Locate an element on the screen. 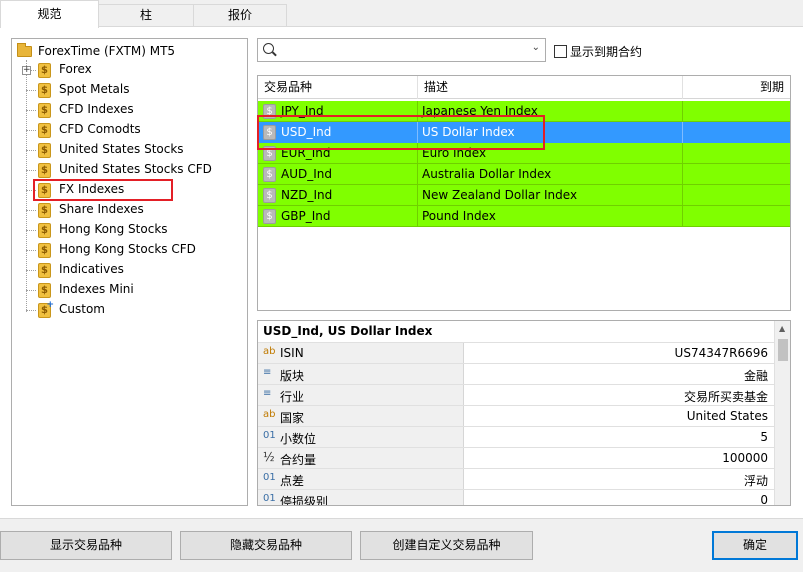  chevron-down-icon: ⌄ is located at coordinates (536, 47).